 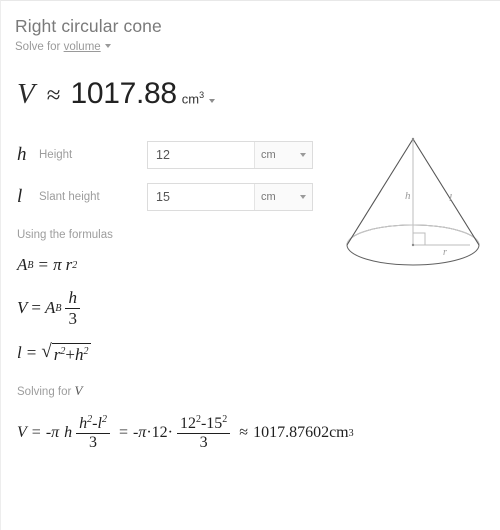 I want to click on eq-final-unit: cm, so click(x=339, y=433).